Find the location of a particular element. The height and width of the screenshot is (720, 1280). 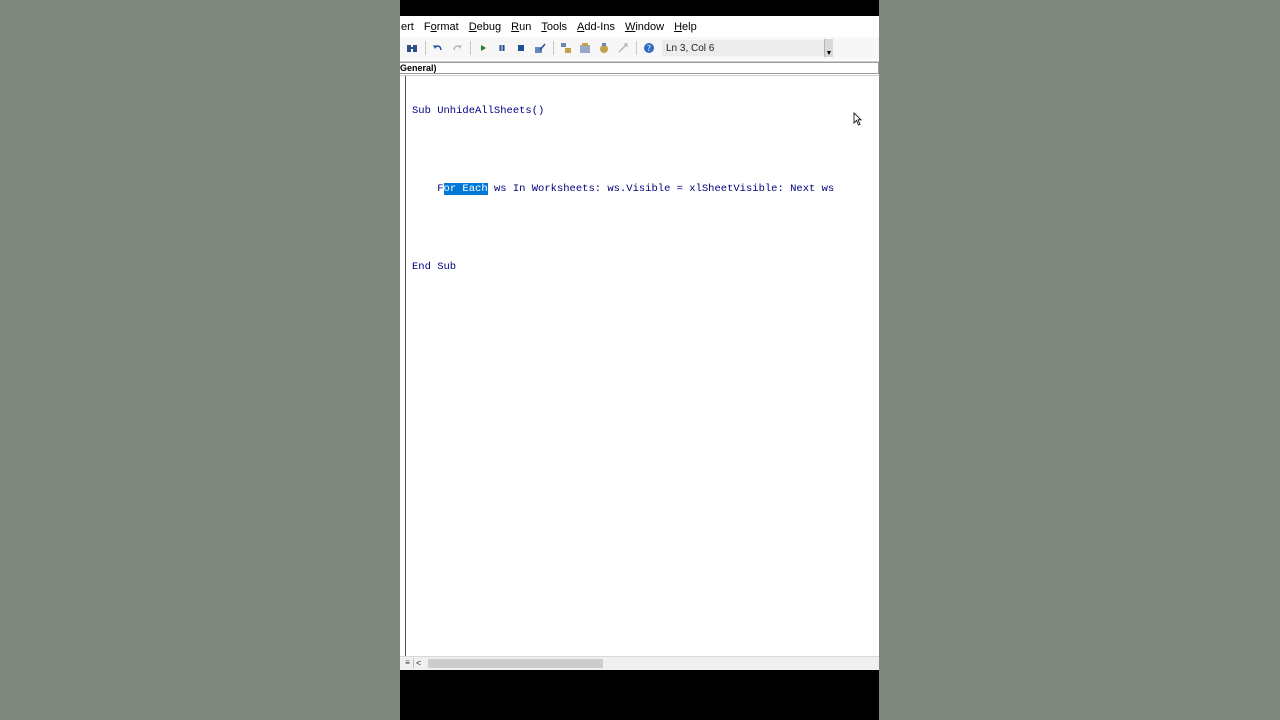

run-icon is located at coordinates (483, 48).